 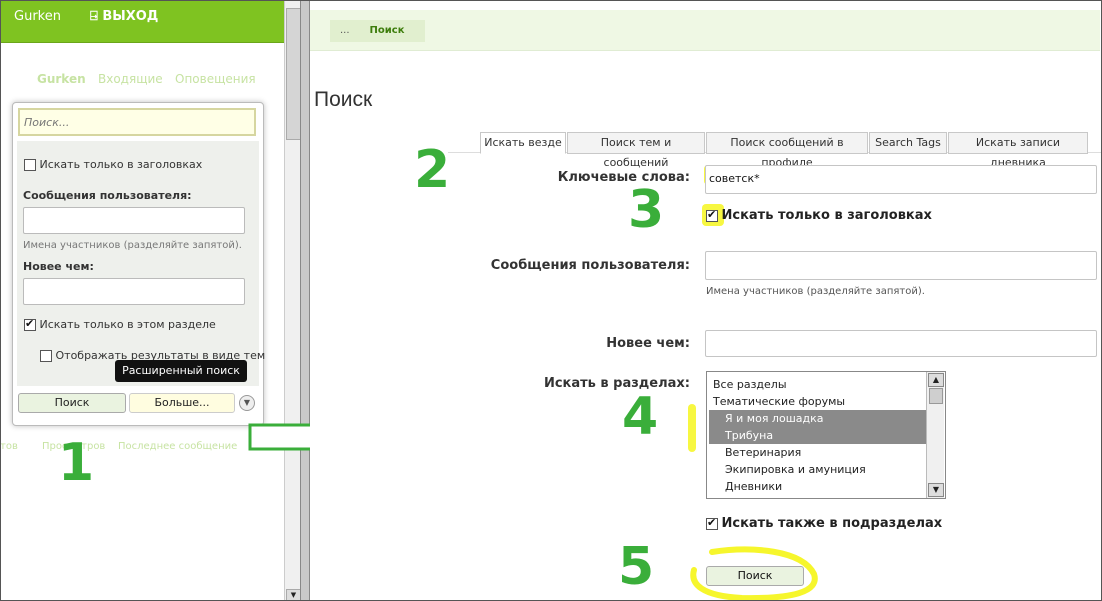 What do you see at coordinates (818, 435) in the screenshot?
I see `list-item-selected: Трибуна` at bounding box center [818, 435].